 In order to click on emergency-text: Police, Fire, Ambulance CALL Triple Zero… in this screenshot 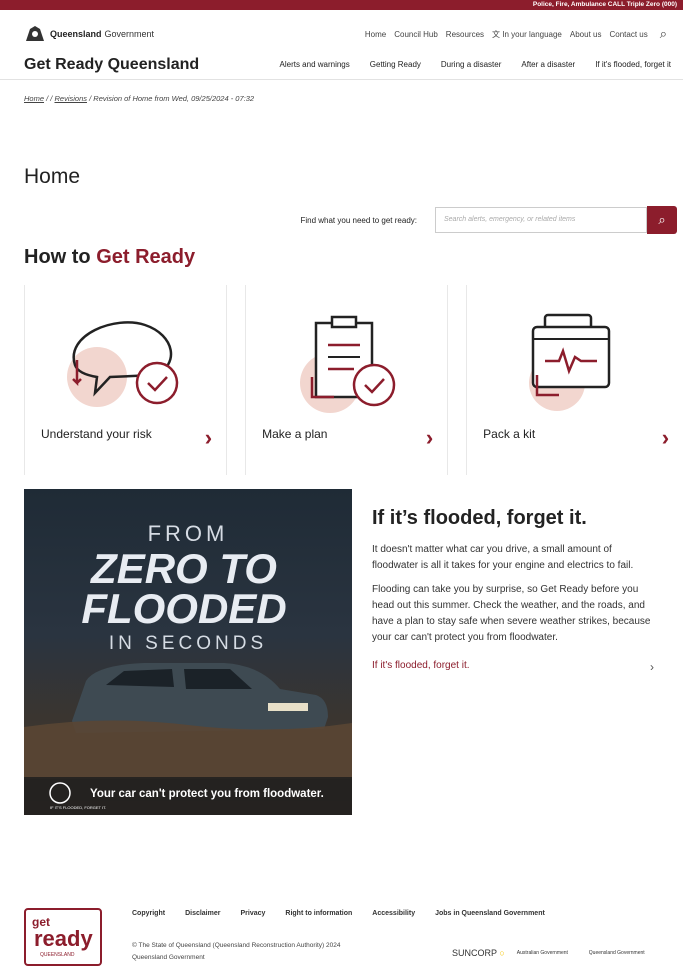, I will do `click(604, 4)`.